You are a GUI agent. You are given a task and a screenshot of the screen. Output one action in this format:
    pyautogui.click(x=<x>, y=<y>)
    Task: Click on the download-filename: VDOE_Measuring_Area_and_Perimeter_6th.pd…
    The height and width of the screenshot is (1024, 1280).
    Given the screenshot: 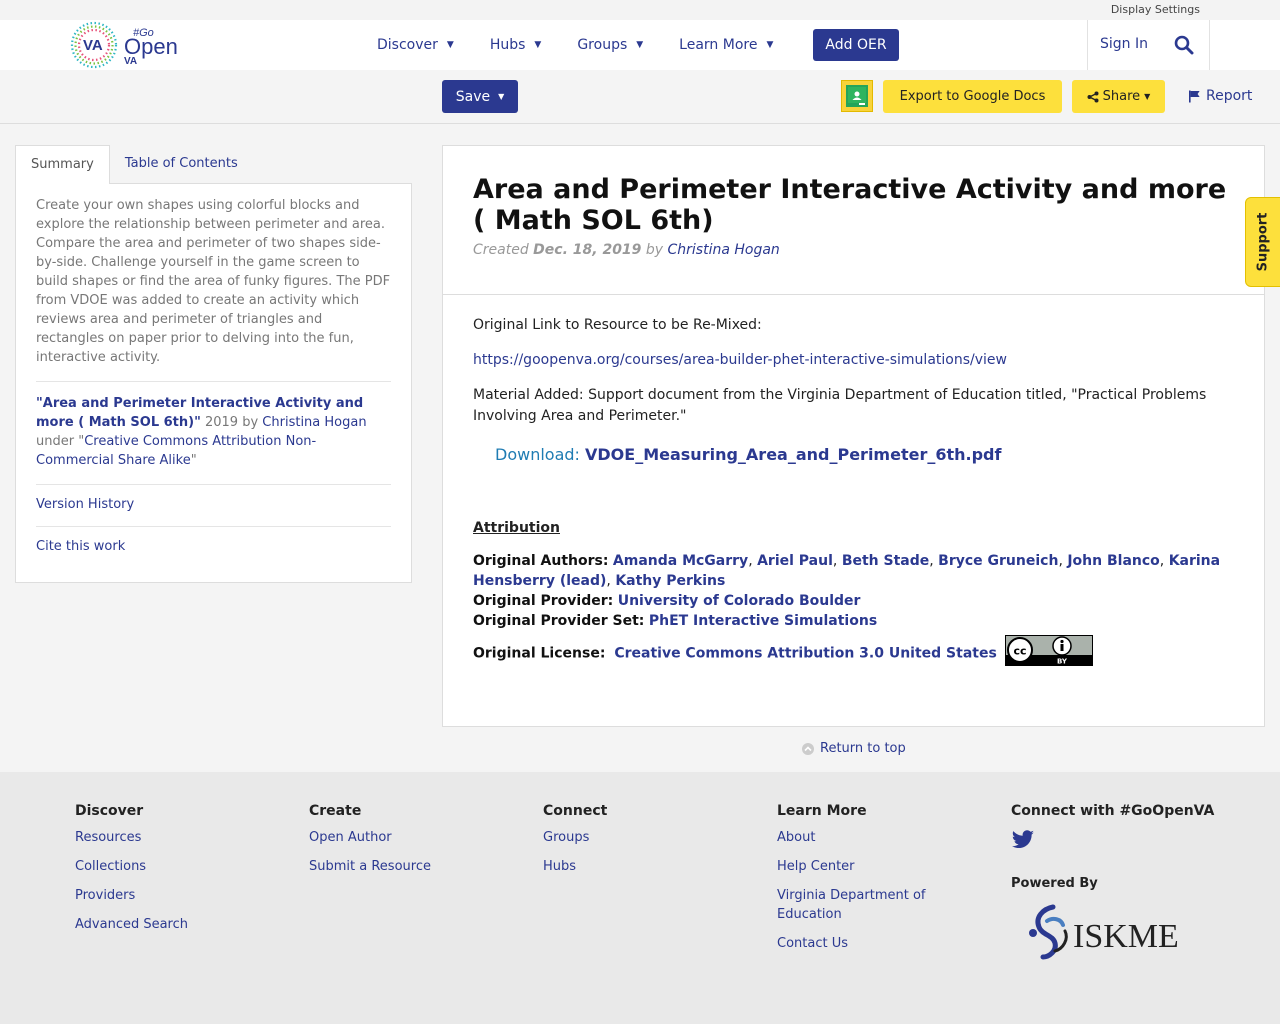 What is the action you would take?
    pyautogui.click(x=793, y=454)
    